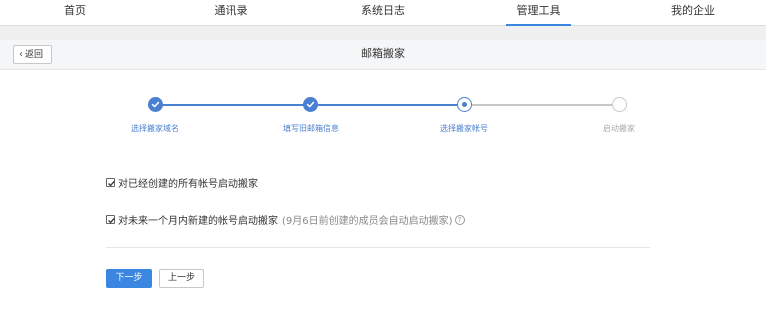 The height and width of the screenshot is (328, 766). Describe the element at coordinates (459, 219) in the screenshot. I see `help-icon: ?` at that location.